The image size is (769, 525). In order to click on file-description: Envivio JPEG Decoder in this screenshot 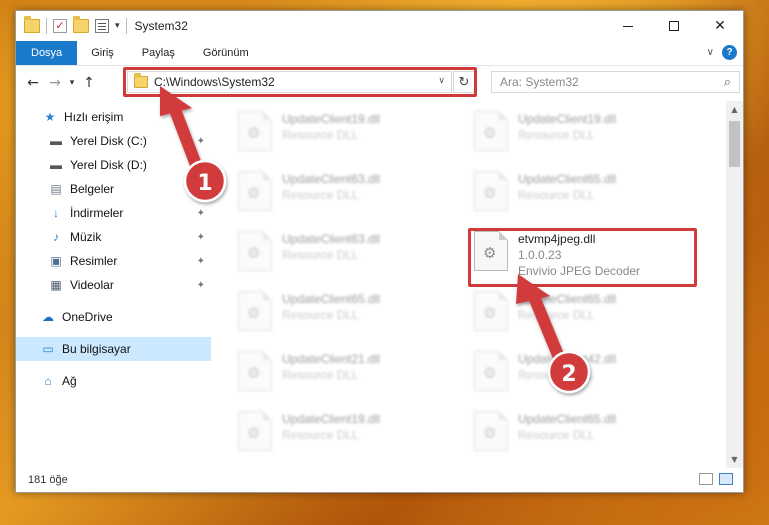, I will do `click(579, 271)`.